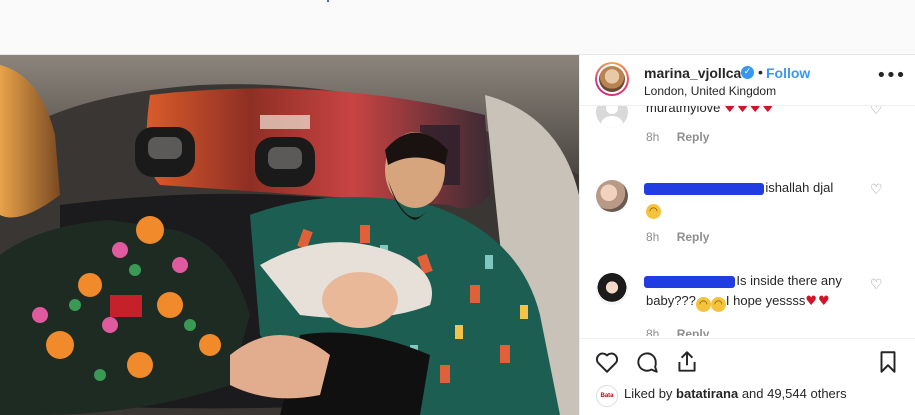 This screenshot has width=915, height=415. What do you see at coordinates (704, 187) in the screenshot?
I see `commenter-name-redacted: xxxxxxxxxxxxxxxx` at bounding box center [704, 187].